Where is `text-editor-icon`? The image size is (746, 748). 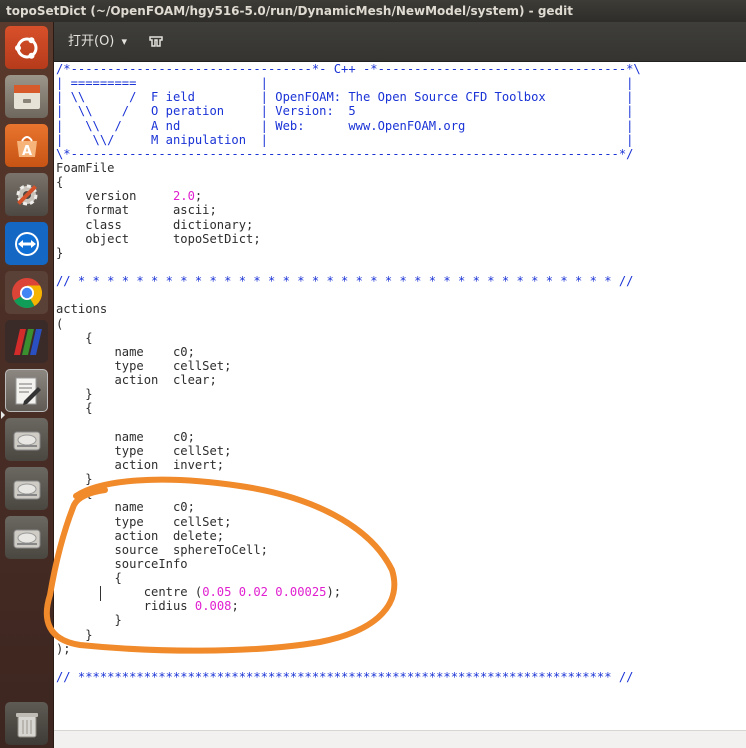
text-editor-icon is located at coordinates (26, 390).